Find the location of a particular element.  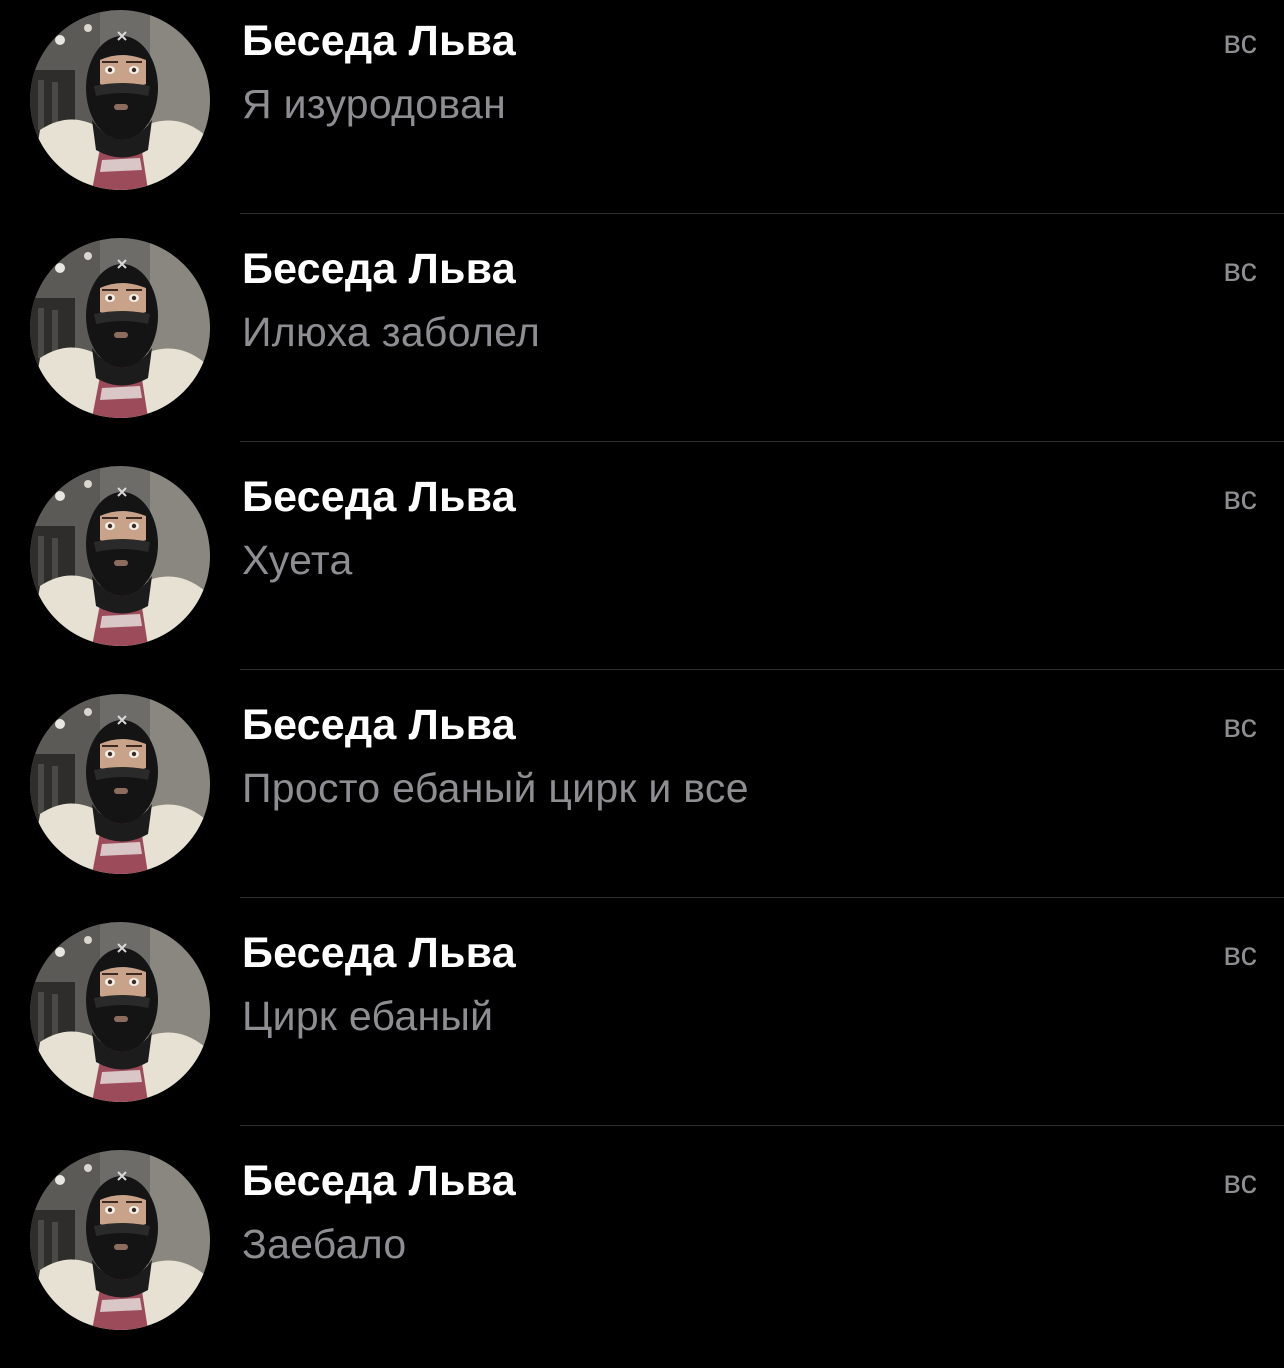

chat-last-message: Просто ебаный цирк и все is located at coordinates (495, 788).